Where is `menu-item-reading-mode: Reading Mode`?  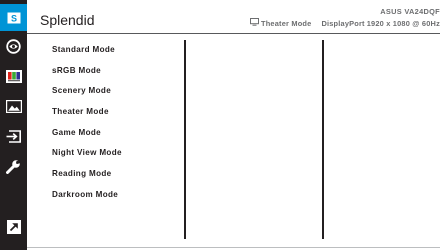 menu-item-reading-mode: Reading Mode is located at coordinates (117, 177).